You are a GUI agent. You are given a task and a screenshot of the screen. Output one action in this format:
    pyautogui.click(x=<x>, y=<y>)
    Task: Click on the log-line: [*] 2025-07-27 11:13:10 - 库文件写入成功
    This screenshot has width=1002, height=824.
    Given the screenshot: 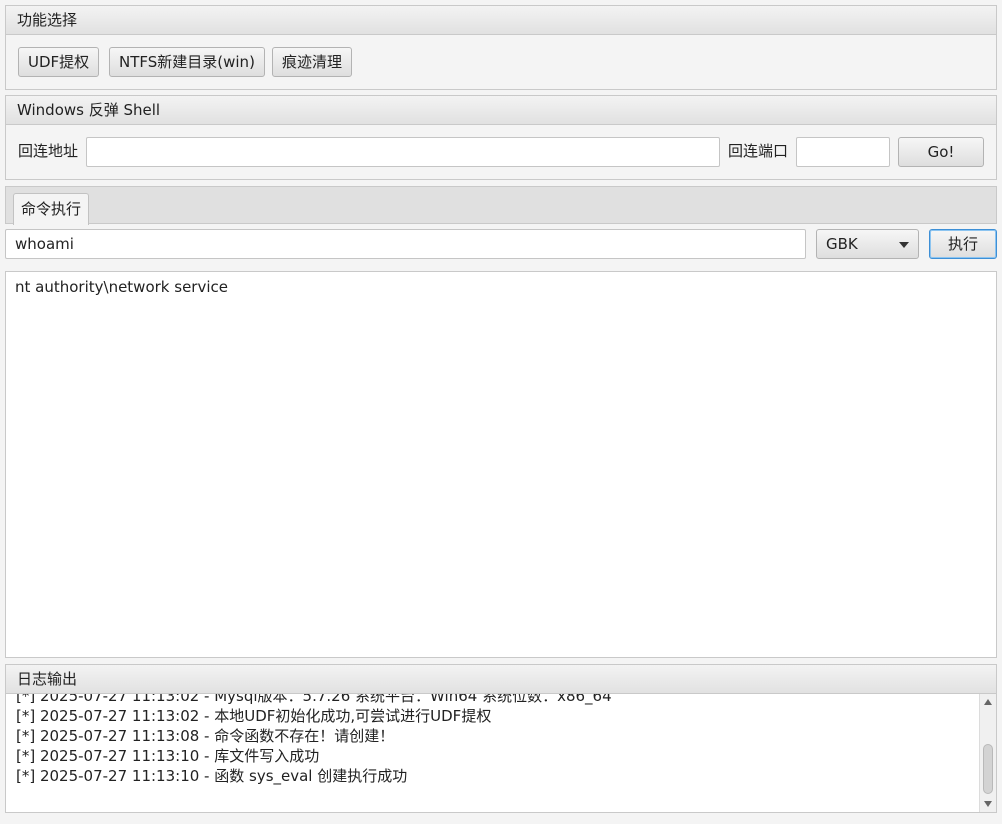 What is the action you would take?
    pyautogui.click(x=168, y=756)
    